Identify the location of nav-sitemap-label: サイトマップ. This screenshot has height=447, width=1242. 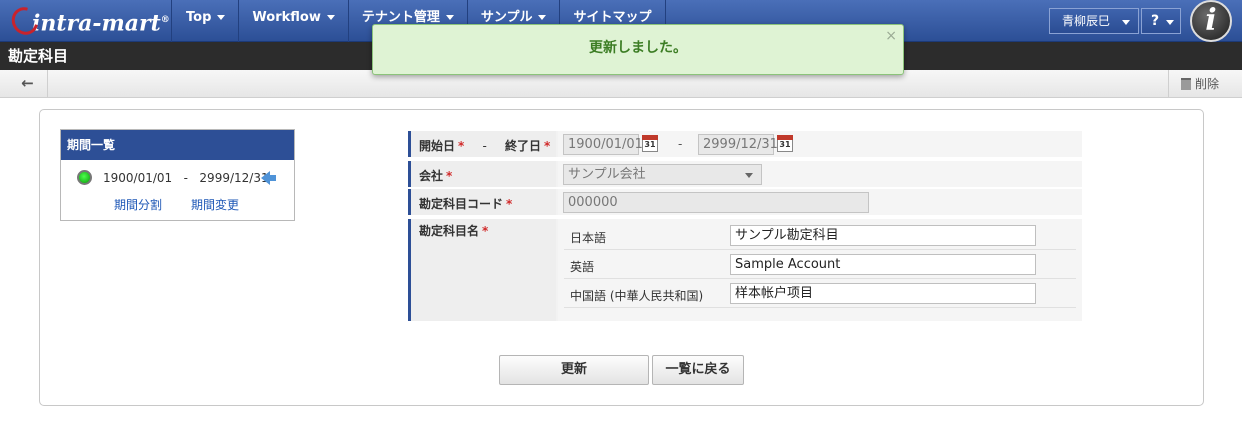
(612, 17).